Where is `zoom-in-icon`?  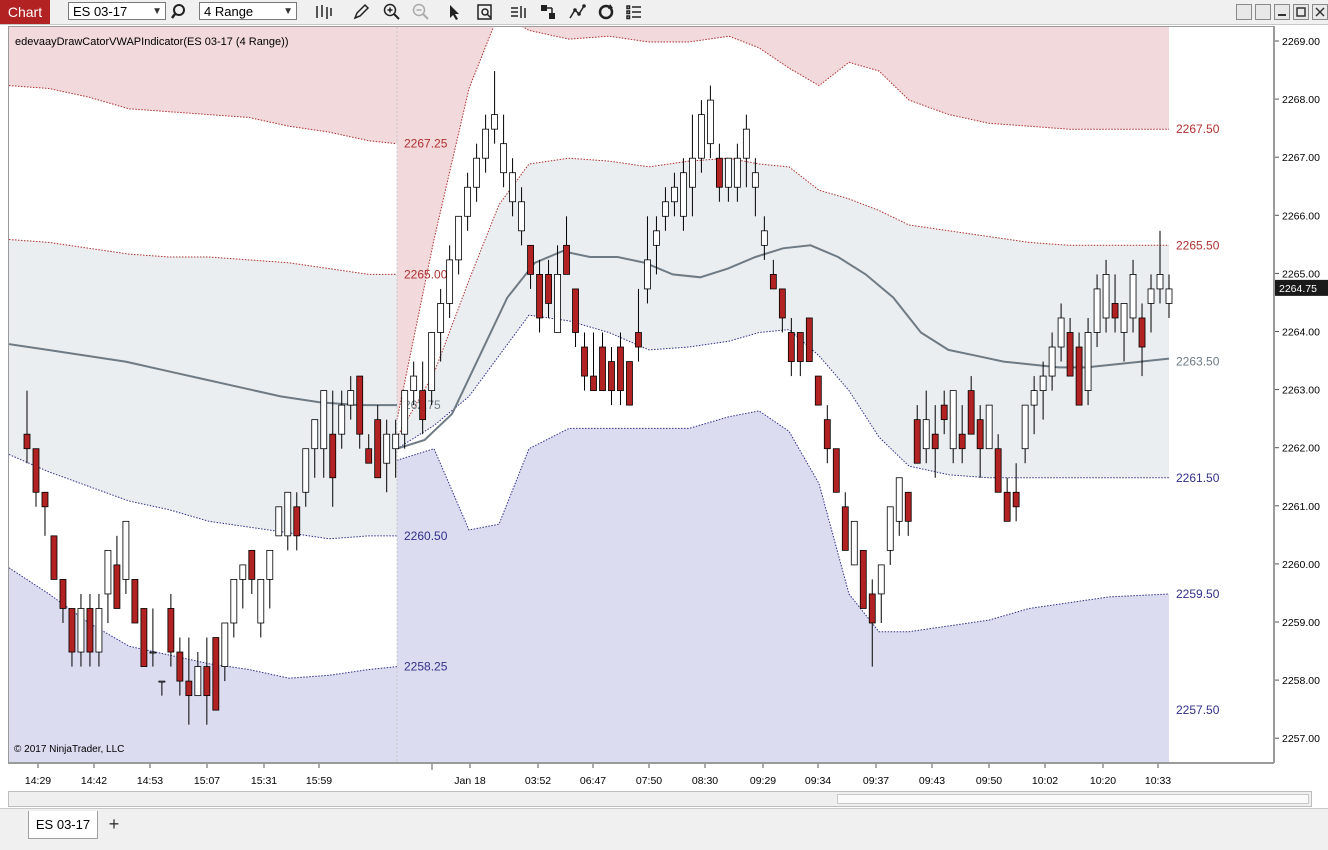
zoom-in-icon is located at coordinates (392, 12).